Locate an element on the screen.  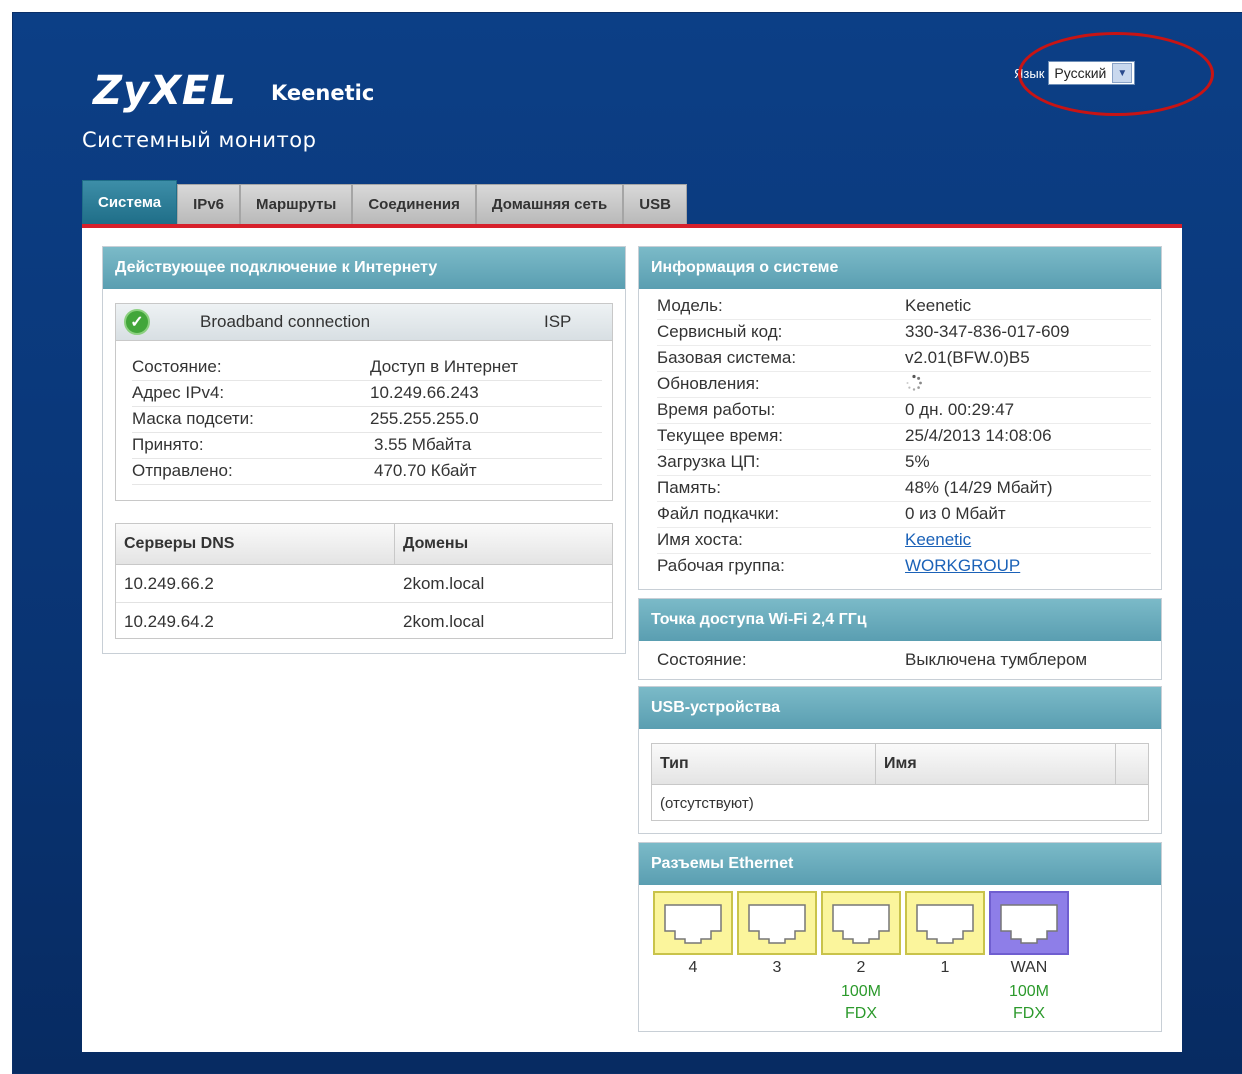
mask-row: Маска подсети: 255.255.255.0 is located at coordinates (367, 419).